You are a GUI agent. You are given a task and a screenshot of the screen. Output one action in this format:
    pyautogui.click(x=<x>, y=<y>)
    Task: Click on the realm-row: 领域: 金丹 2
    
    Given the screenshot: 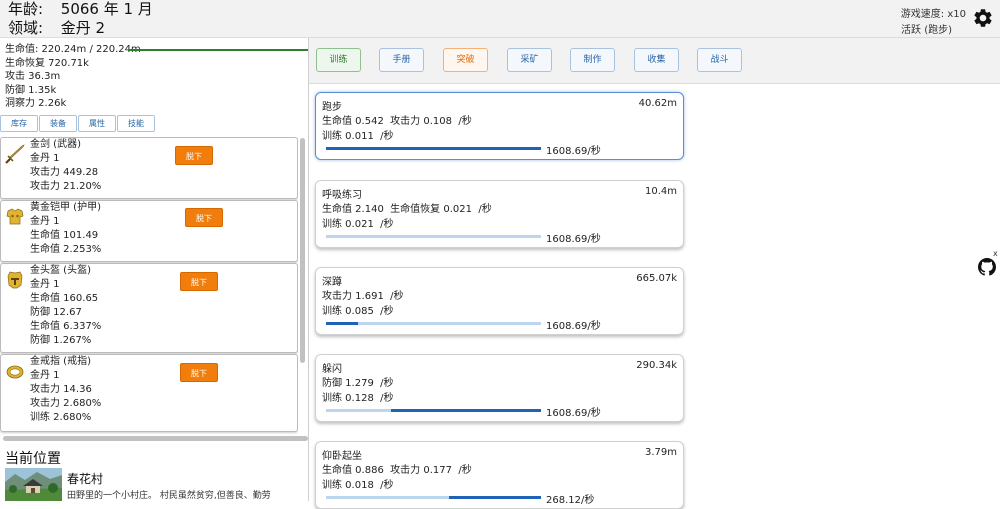 What is the action you would take?
    pyautogui.click(x=56, y=28)
    